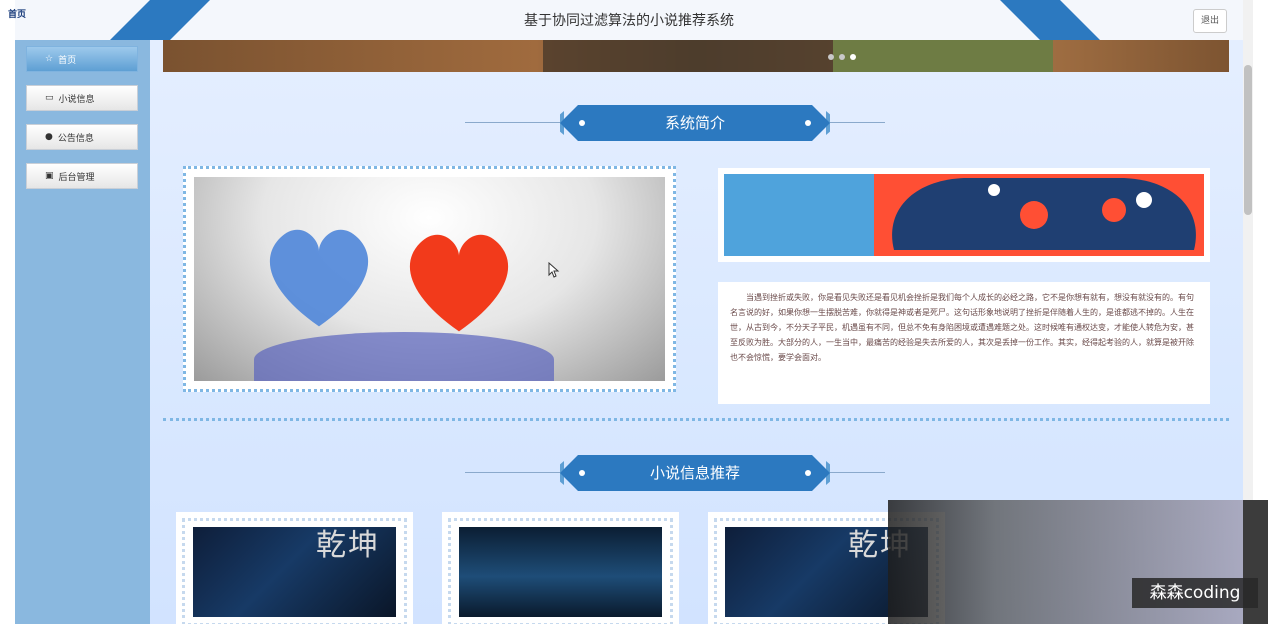 The width and height of the screenshot is (1268, 624). What do you see at coordinates (67, 60) in the screenshot?
I see `sidebar-item-label: 首页` at bounding box center [67, 60].